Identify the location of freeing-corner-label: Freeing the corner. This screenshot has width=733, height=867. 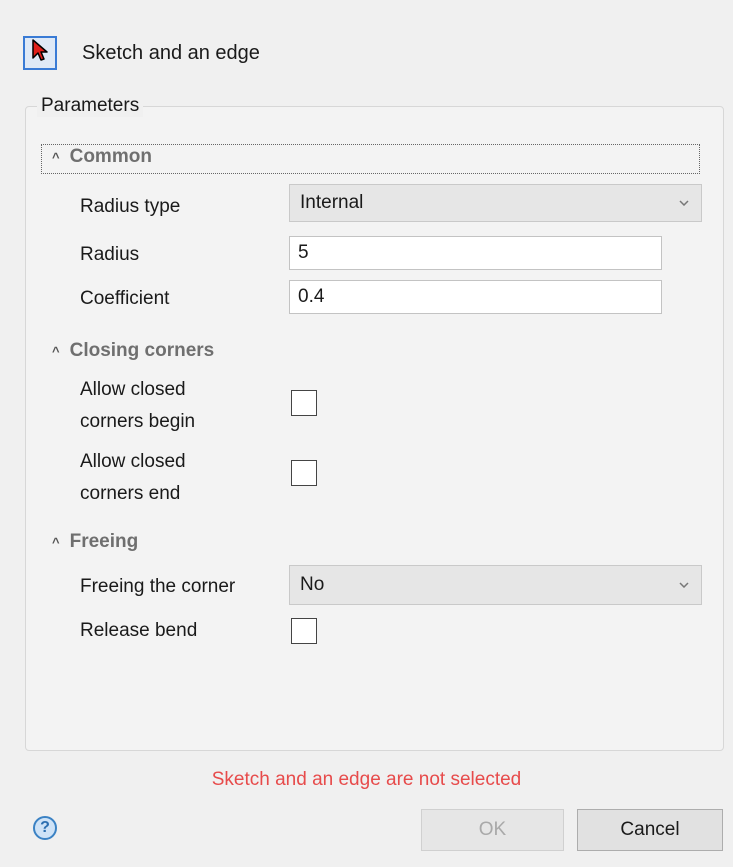
(158, 586).